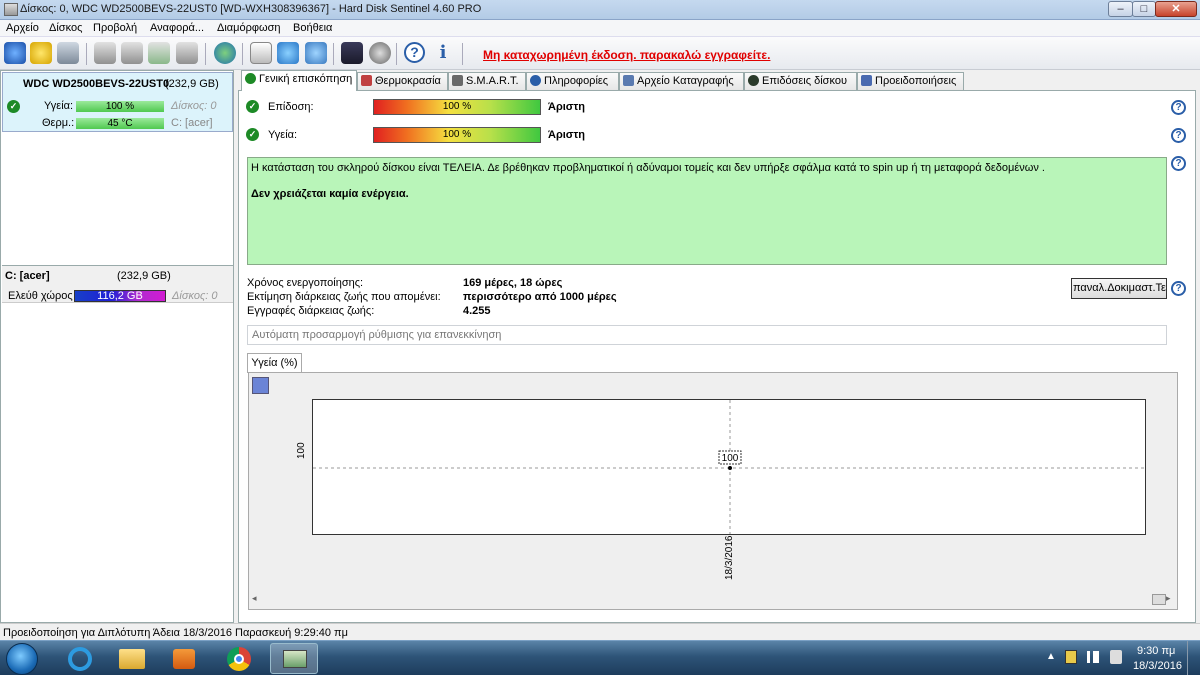 Image resolution: width=1200 pixels, height=675 pixels. I want to click on tab-performance: Επιδόσεις δίσκου, so click(800, 81).